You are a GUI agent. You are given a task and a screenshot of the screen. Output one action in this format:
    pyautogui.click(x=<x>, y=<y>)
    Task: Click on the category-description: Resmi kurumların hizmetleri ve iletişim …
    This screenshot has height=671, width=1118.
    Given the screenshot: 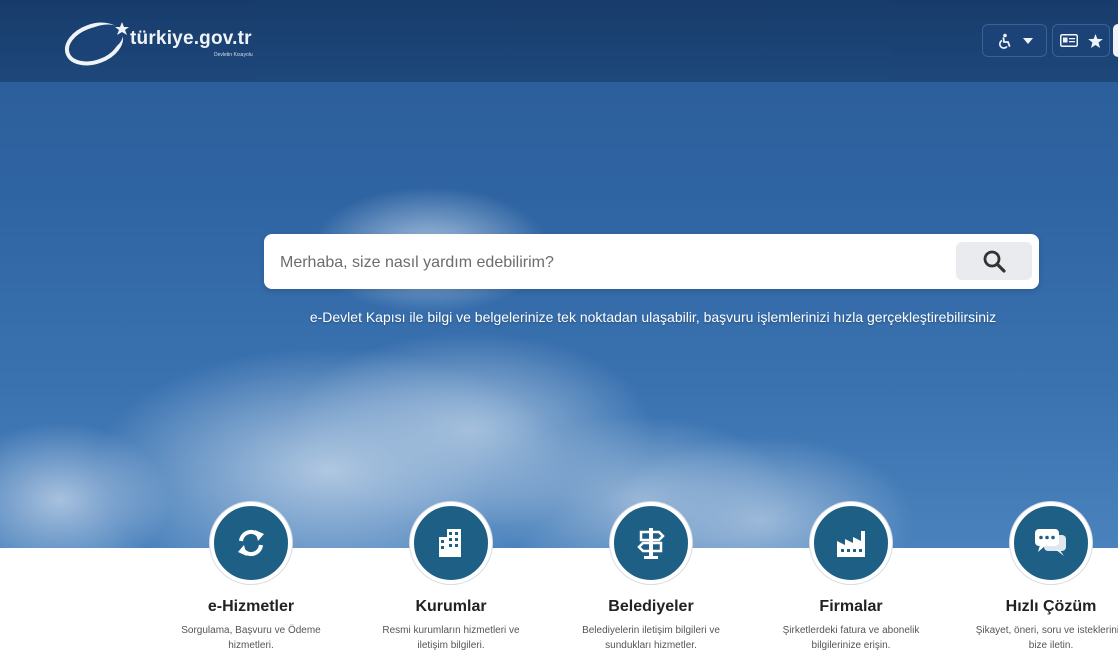 What is the action you would take?
    pyautogui.click(x=451, y=638)
    